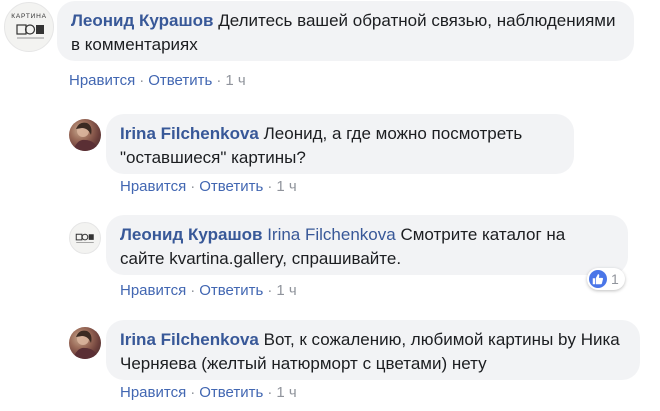 This screenshot has height=411, width=660. What do you see at coordinates (85, 238) in the screenshot?
I see `gallery-avatar-icon` at bounding box center [85, 238].